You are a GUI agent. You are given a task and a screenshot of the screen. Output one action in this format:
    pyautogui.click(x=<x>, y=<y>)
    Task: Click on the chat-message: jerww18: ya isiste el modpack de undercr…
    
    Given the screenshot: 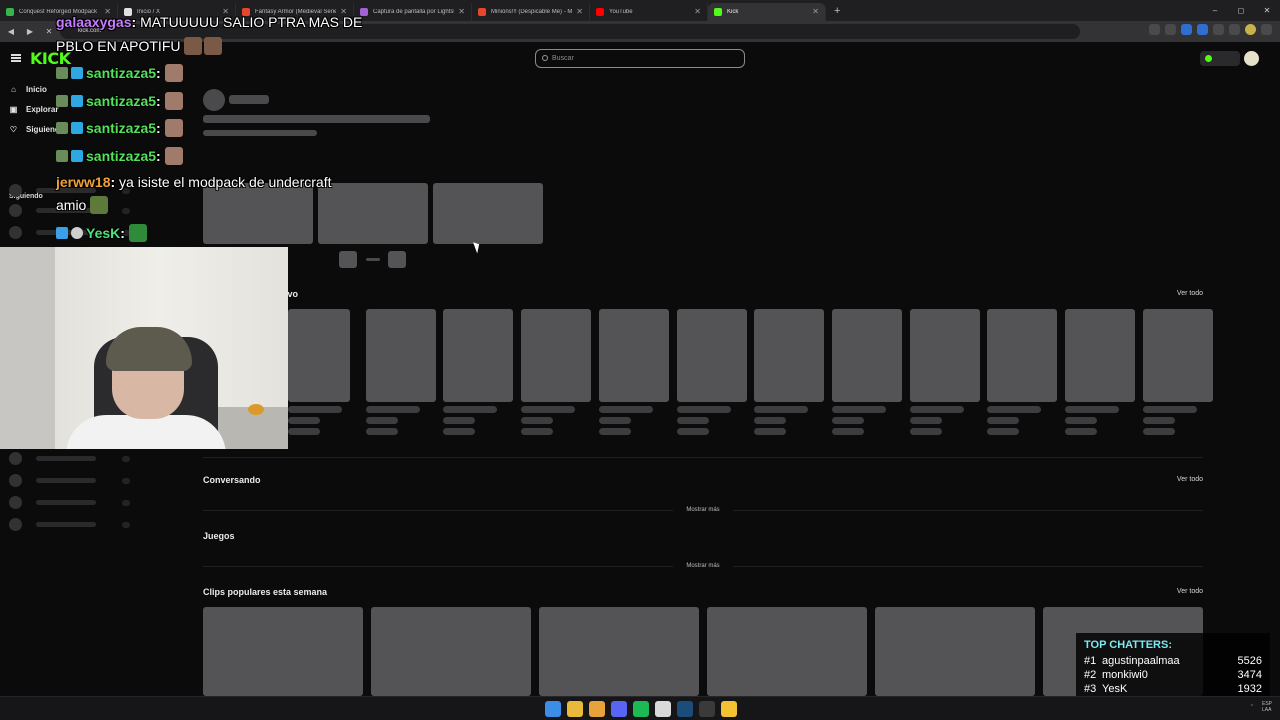 What is the action you would take?
    pyautogui.click(x=194, y=182)
    